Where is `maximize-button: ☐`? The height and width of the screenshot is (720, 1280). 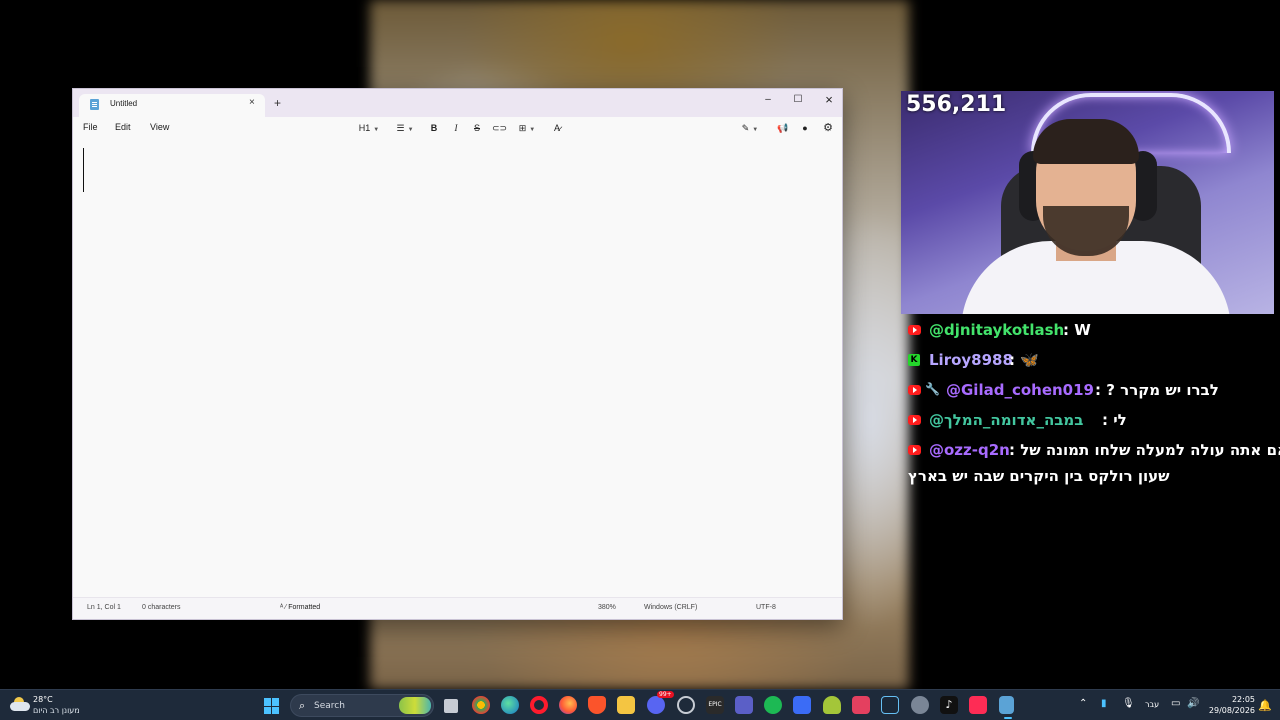
maximize-button: ☐ is located at coordinates (798, 100).